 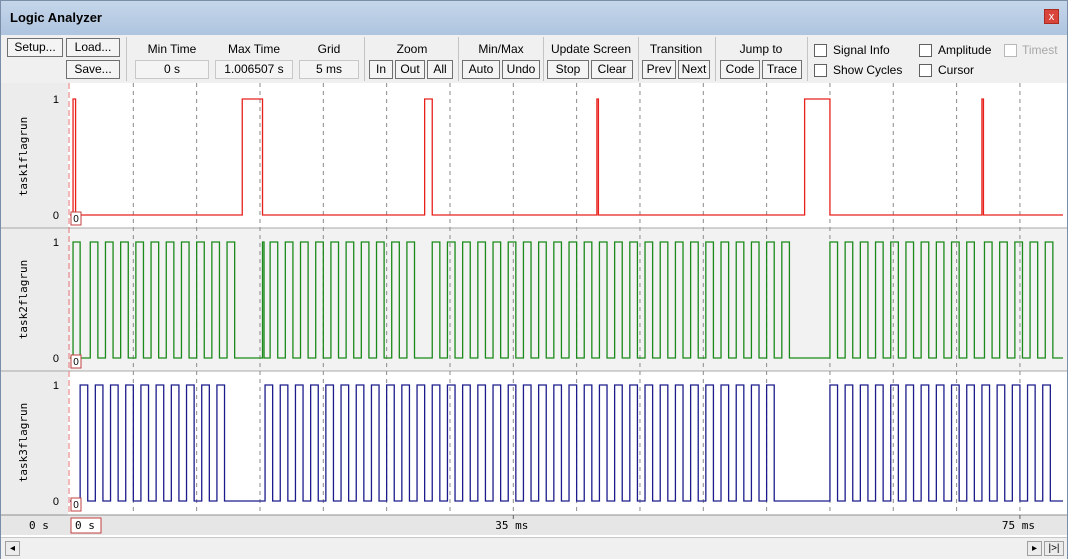 What do you see at coordinates (12, 548) in the screenshot?
I see `scroll-left-icon: ◂` at bounding box center [12, 548].